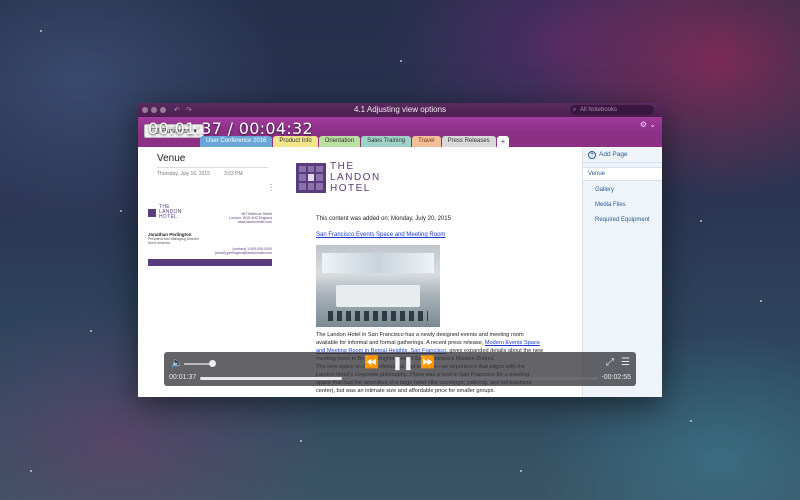 Image resolution: width=800 pixels, height=500 pixels. I want to click on hotel-logo-line: HOTEL, so click(350, 188).